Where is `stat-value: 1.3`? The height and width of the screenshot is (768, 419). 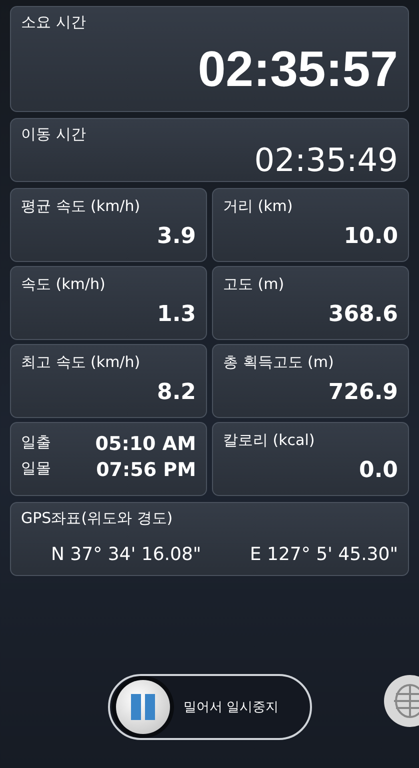
stat-value: 1.3 is located at coordinates (176, 314).